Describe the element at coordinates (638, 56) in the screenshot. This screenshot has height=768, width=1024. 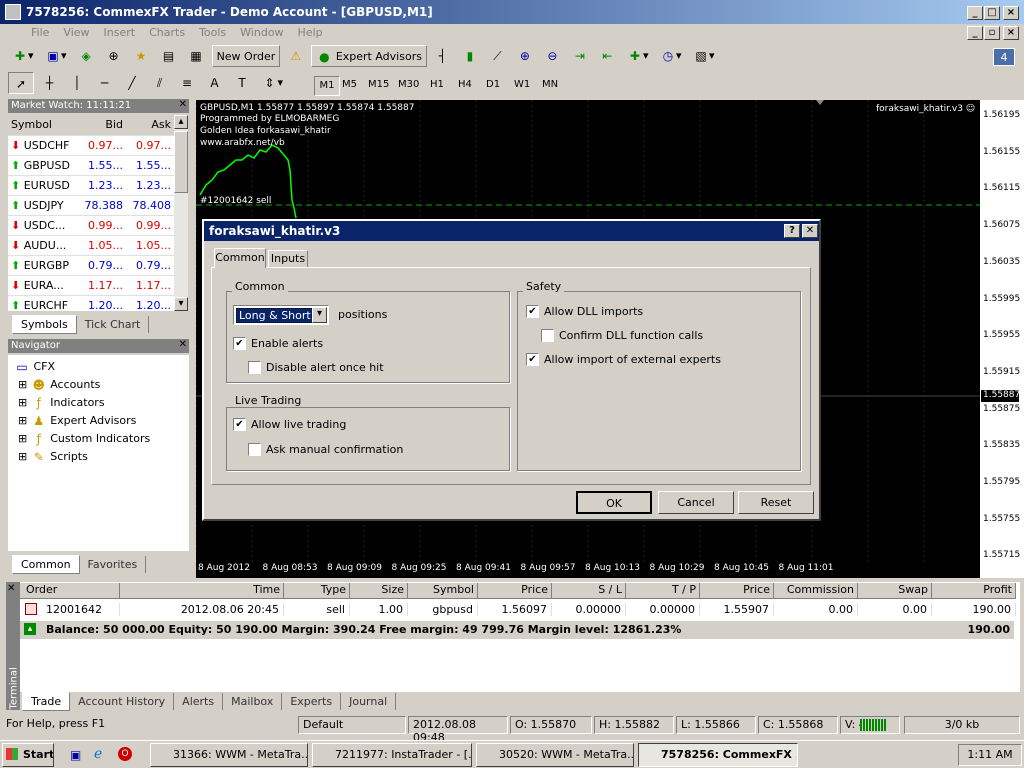
I see `indicators-button: ✚ ▾` at that location.